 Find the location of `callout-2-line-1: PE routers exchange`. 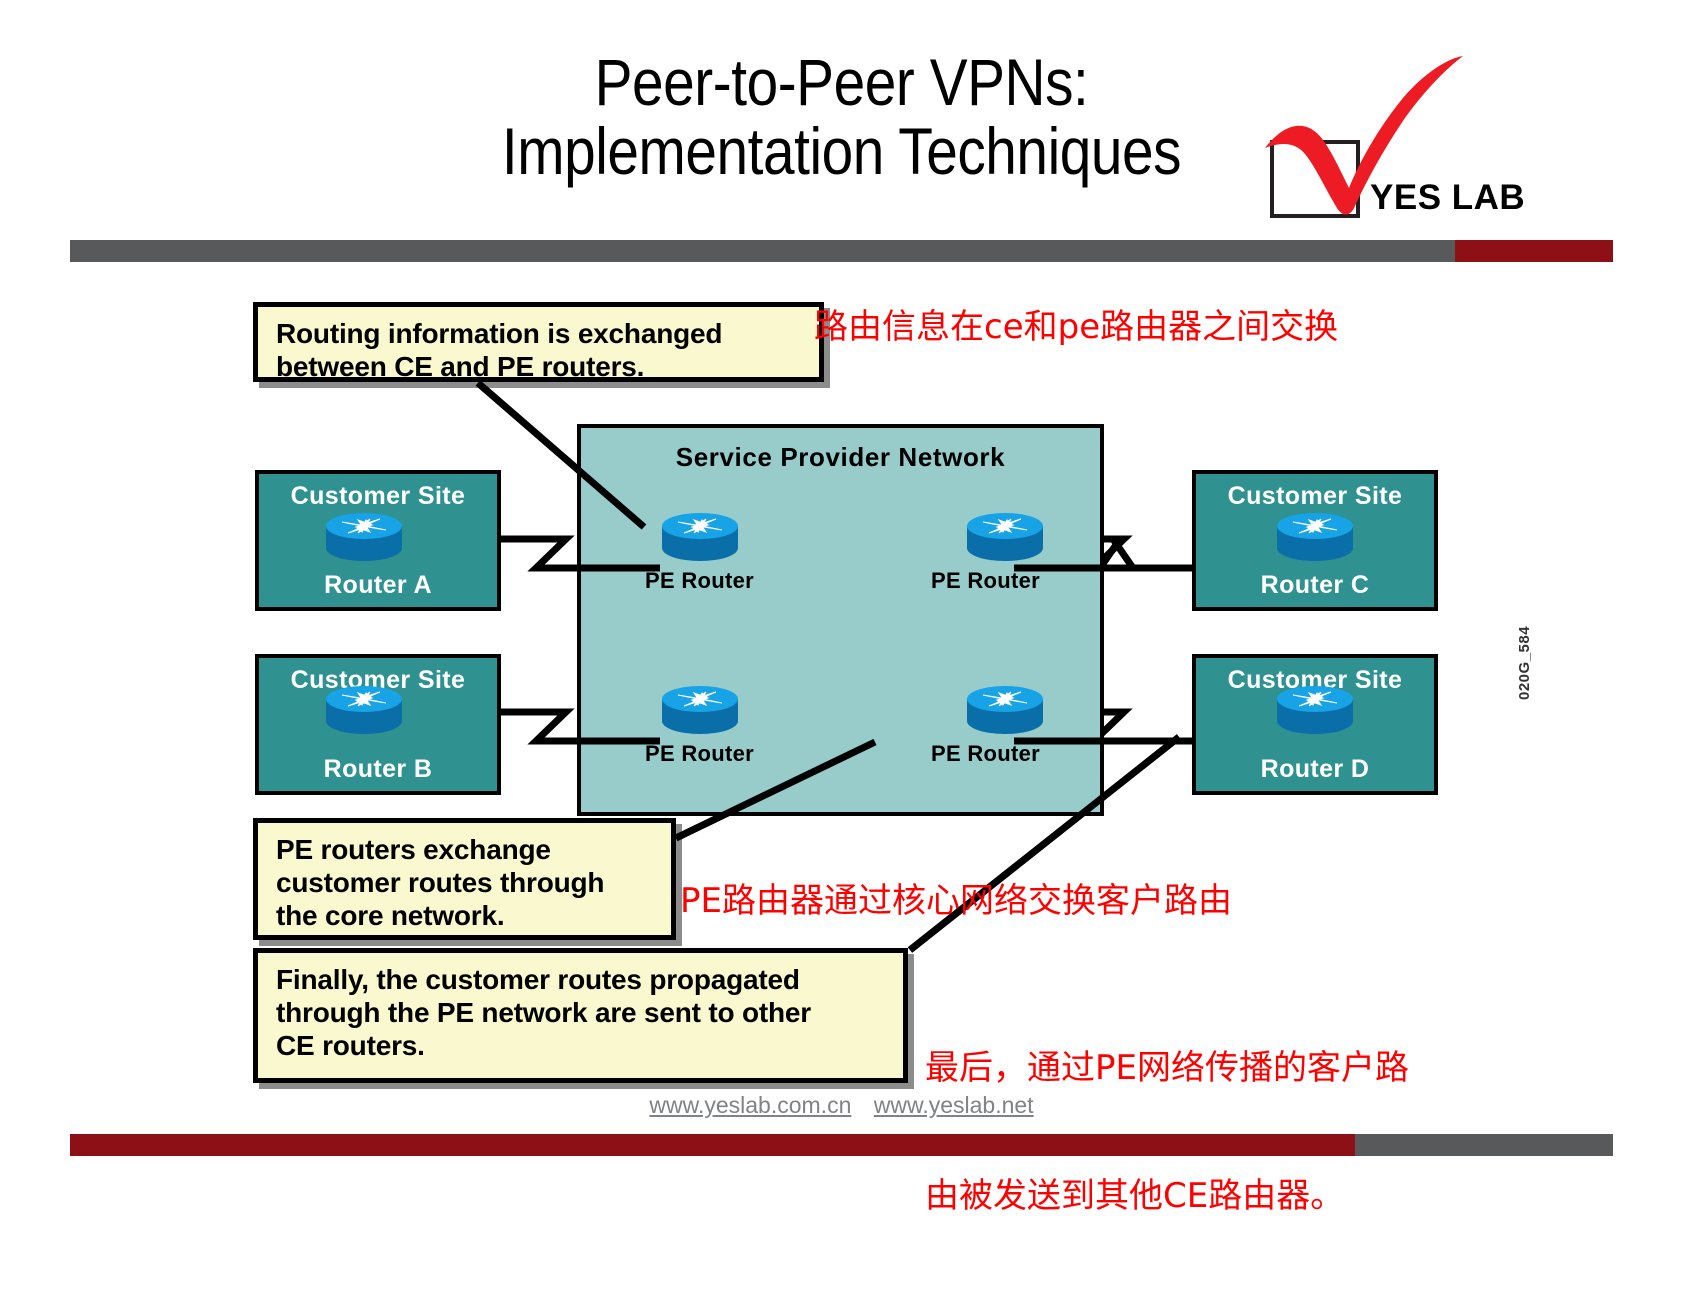

callout-2-line-1: PE routers exchange is located at coordinates (413, 849).